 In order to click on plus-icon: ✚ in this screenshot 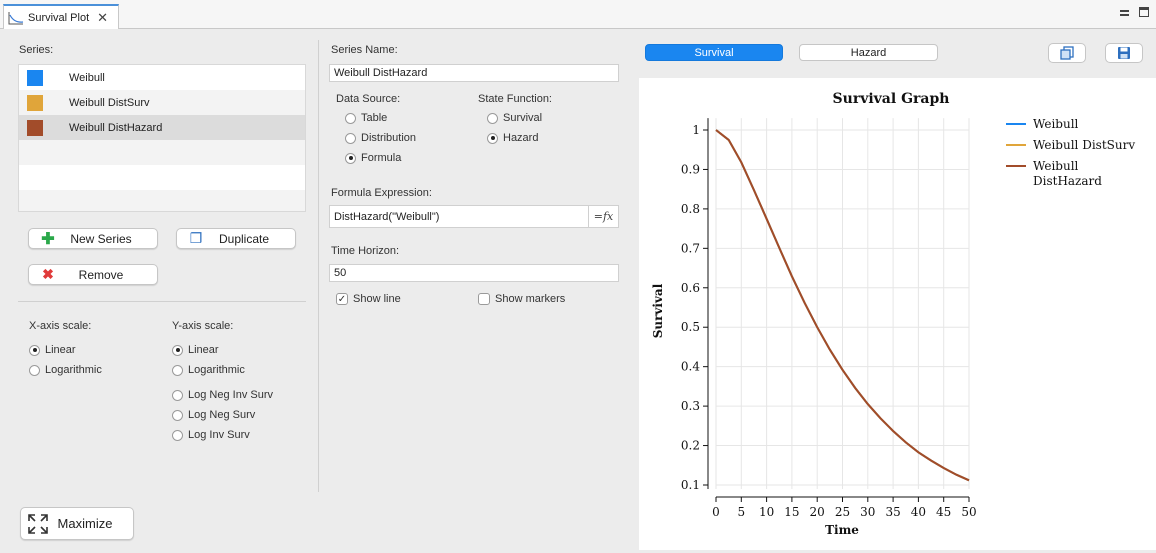, I will do `click(48, 239)`.